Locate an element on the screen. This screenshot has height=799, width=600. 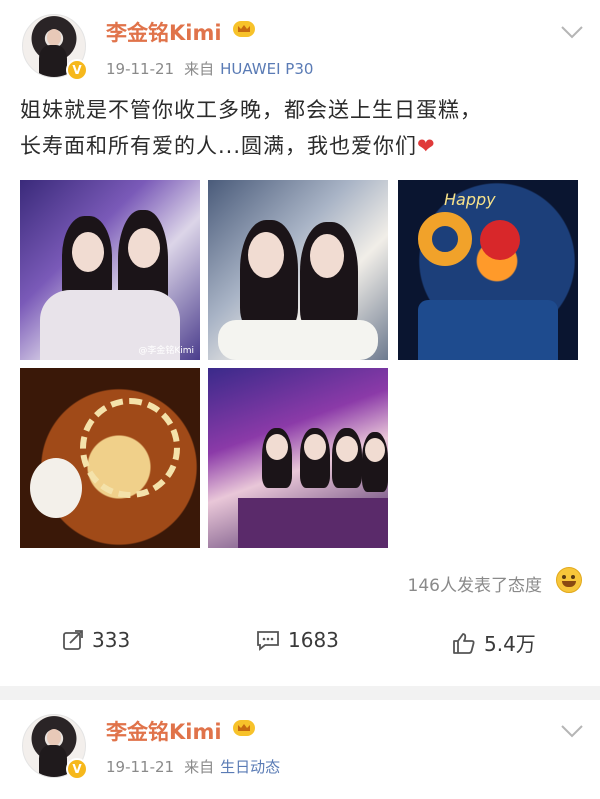
comment-button: 1683 is located at coordinates (297, 640).